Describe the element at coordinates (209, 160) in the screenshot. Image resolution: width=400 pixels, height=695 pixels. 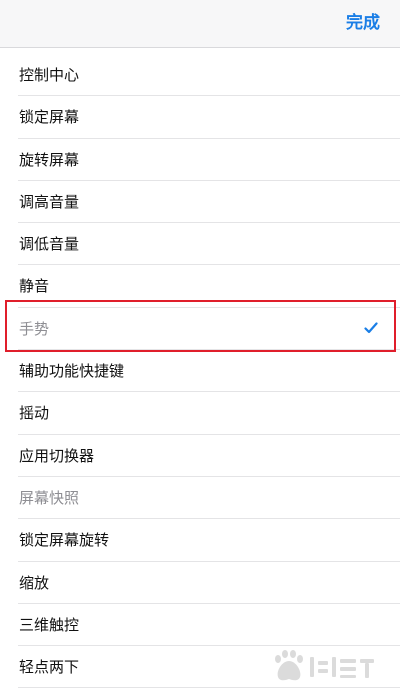
I see `list-item-rotate-screen: 旋转屏幕` at that location.